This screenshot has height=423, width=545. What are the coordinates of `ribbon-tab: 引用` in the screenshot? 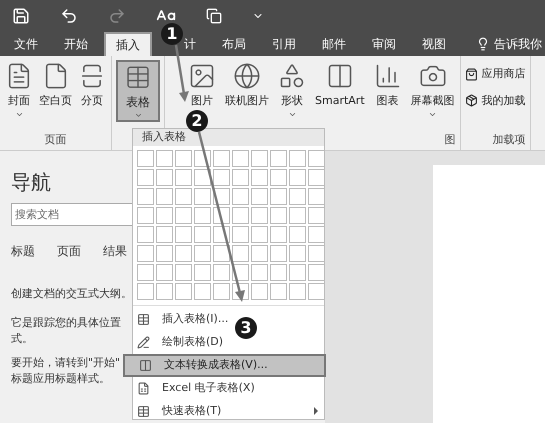 It's located at (284, 44).